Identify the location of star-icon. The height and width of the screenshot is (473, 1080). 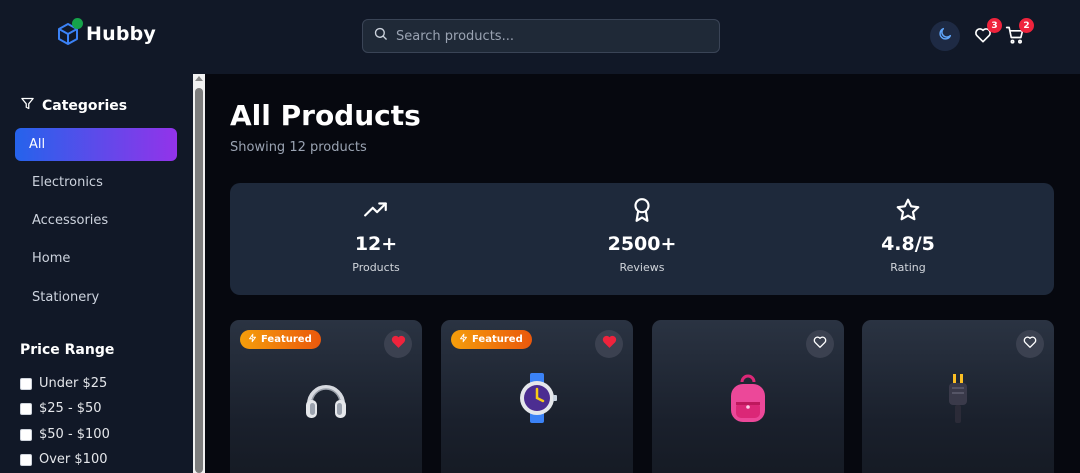
(908, 212).